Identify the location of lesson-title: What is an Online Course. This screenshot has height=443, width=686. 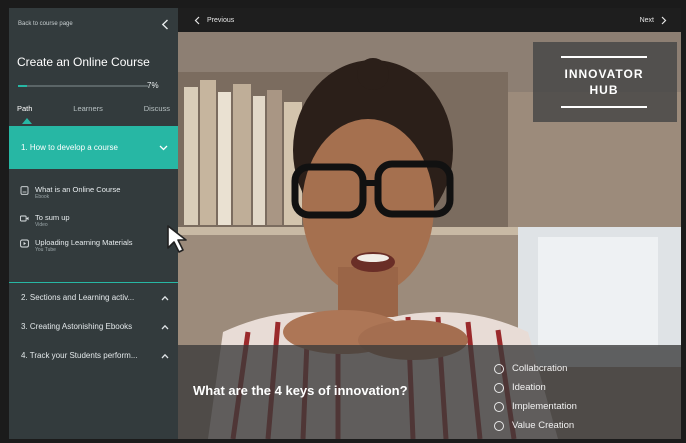
(78, 189).